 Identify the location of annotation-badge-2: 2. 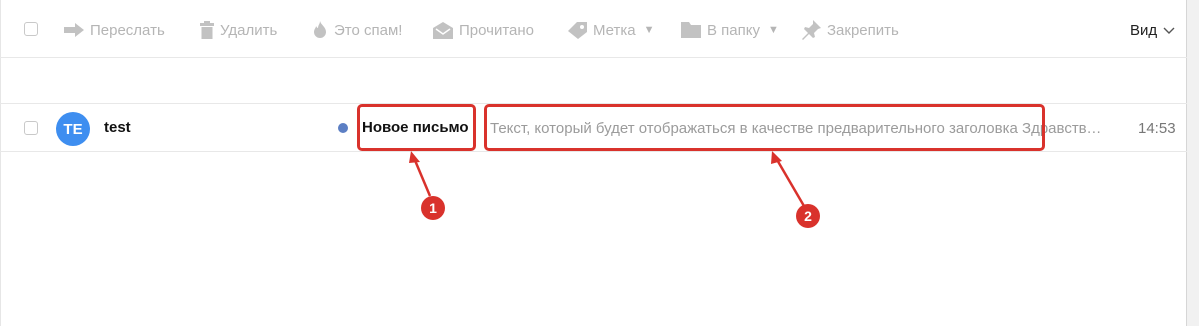
(808, 216).